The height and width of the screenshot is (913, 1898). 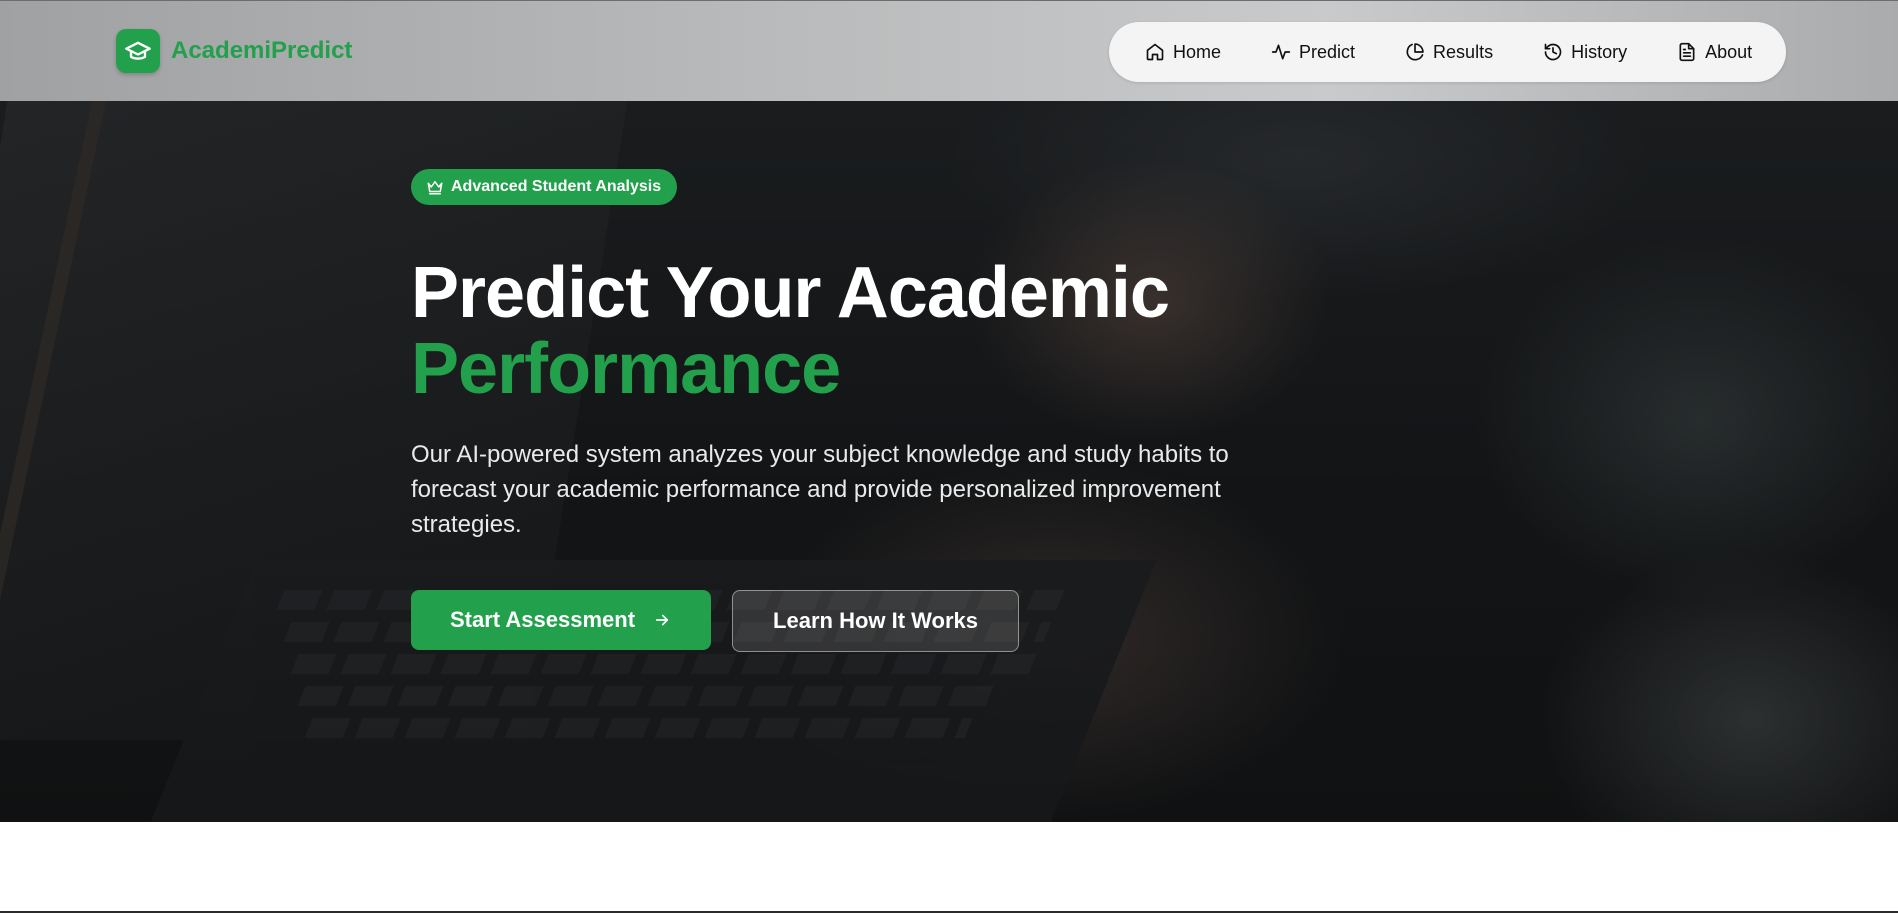 I want to click on nav-item-home: Home, so click(x=1183, y=52).